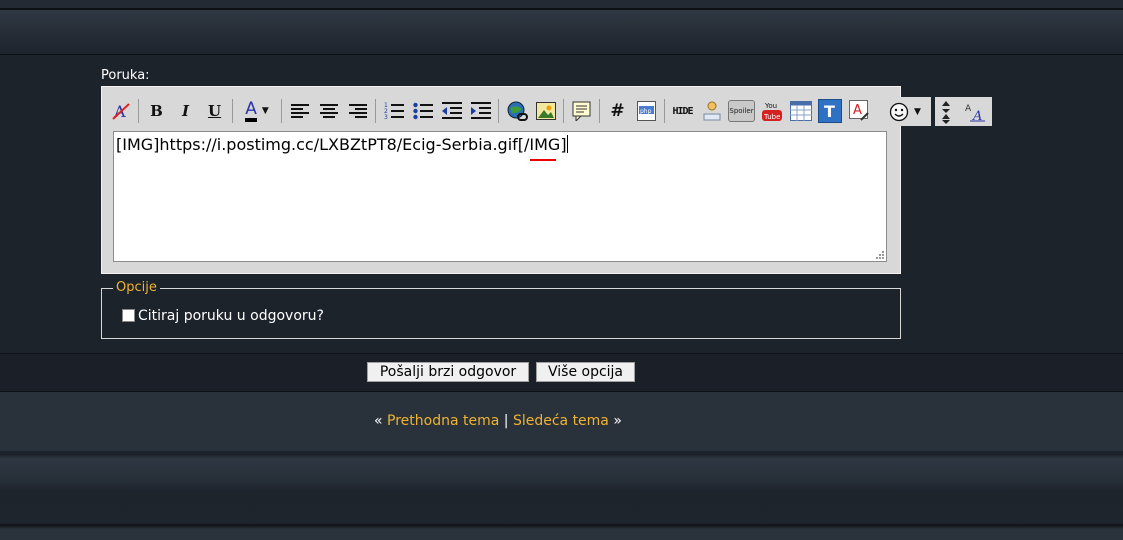  What do you see at coordinates (617, 421) in the screenshot?
I see `next-arrow: »` at bounding box center [617, 421].